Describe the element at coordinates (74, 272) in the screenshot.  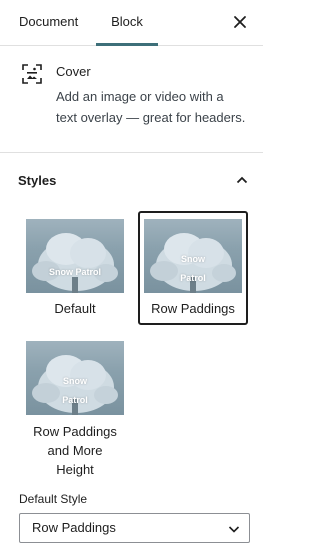
I see `thumbnail-text: Snow Patrol` at that location.